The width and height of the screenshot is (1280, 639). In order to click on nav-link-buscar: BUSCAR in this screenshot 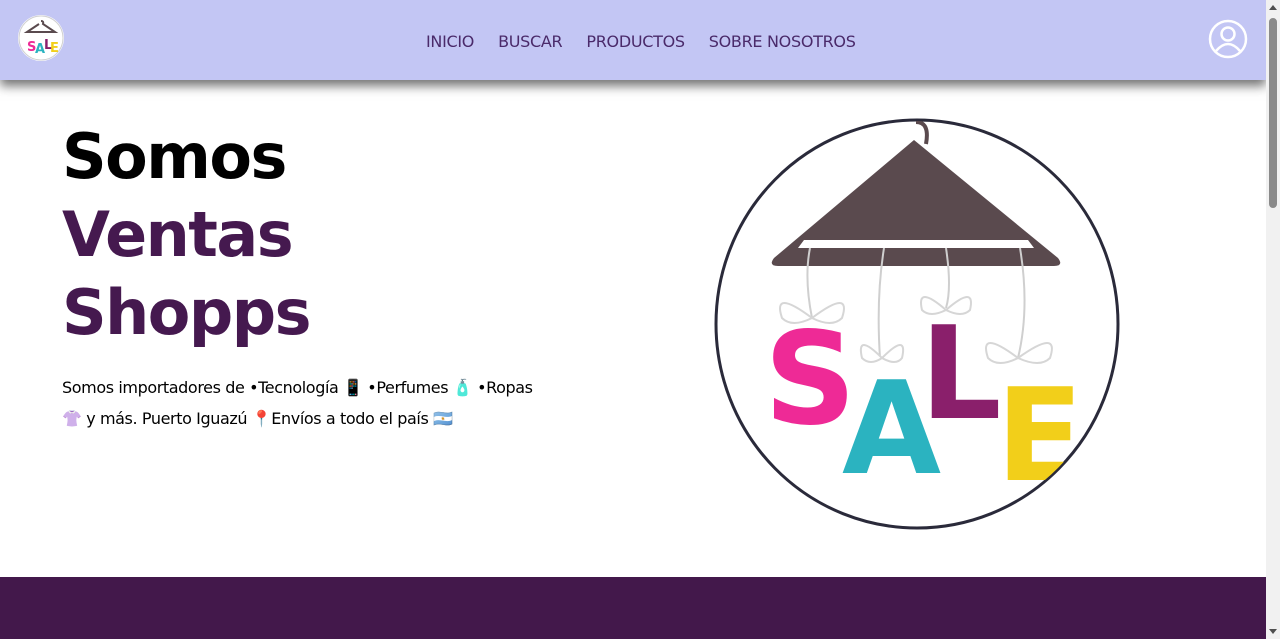, I will do `click(530, 41)`.